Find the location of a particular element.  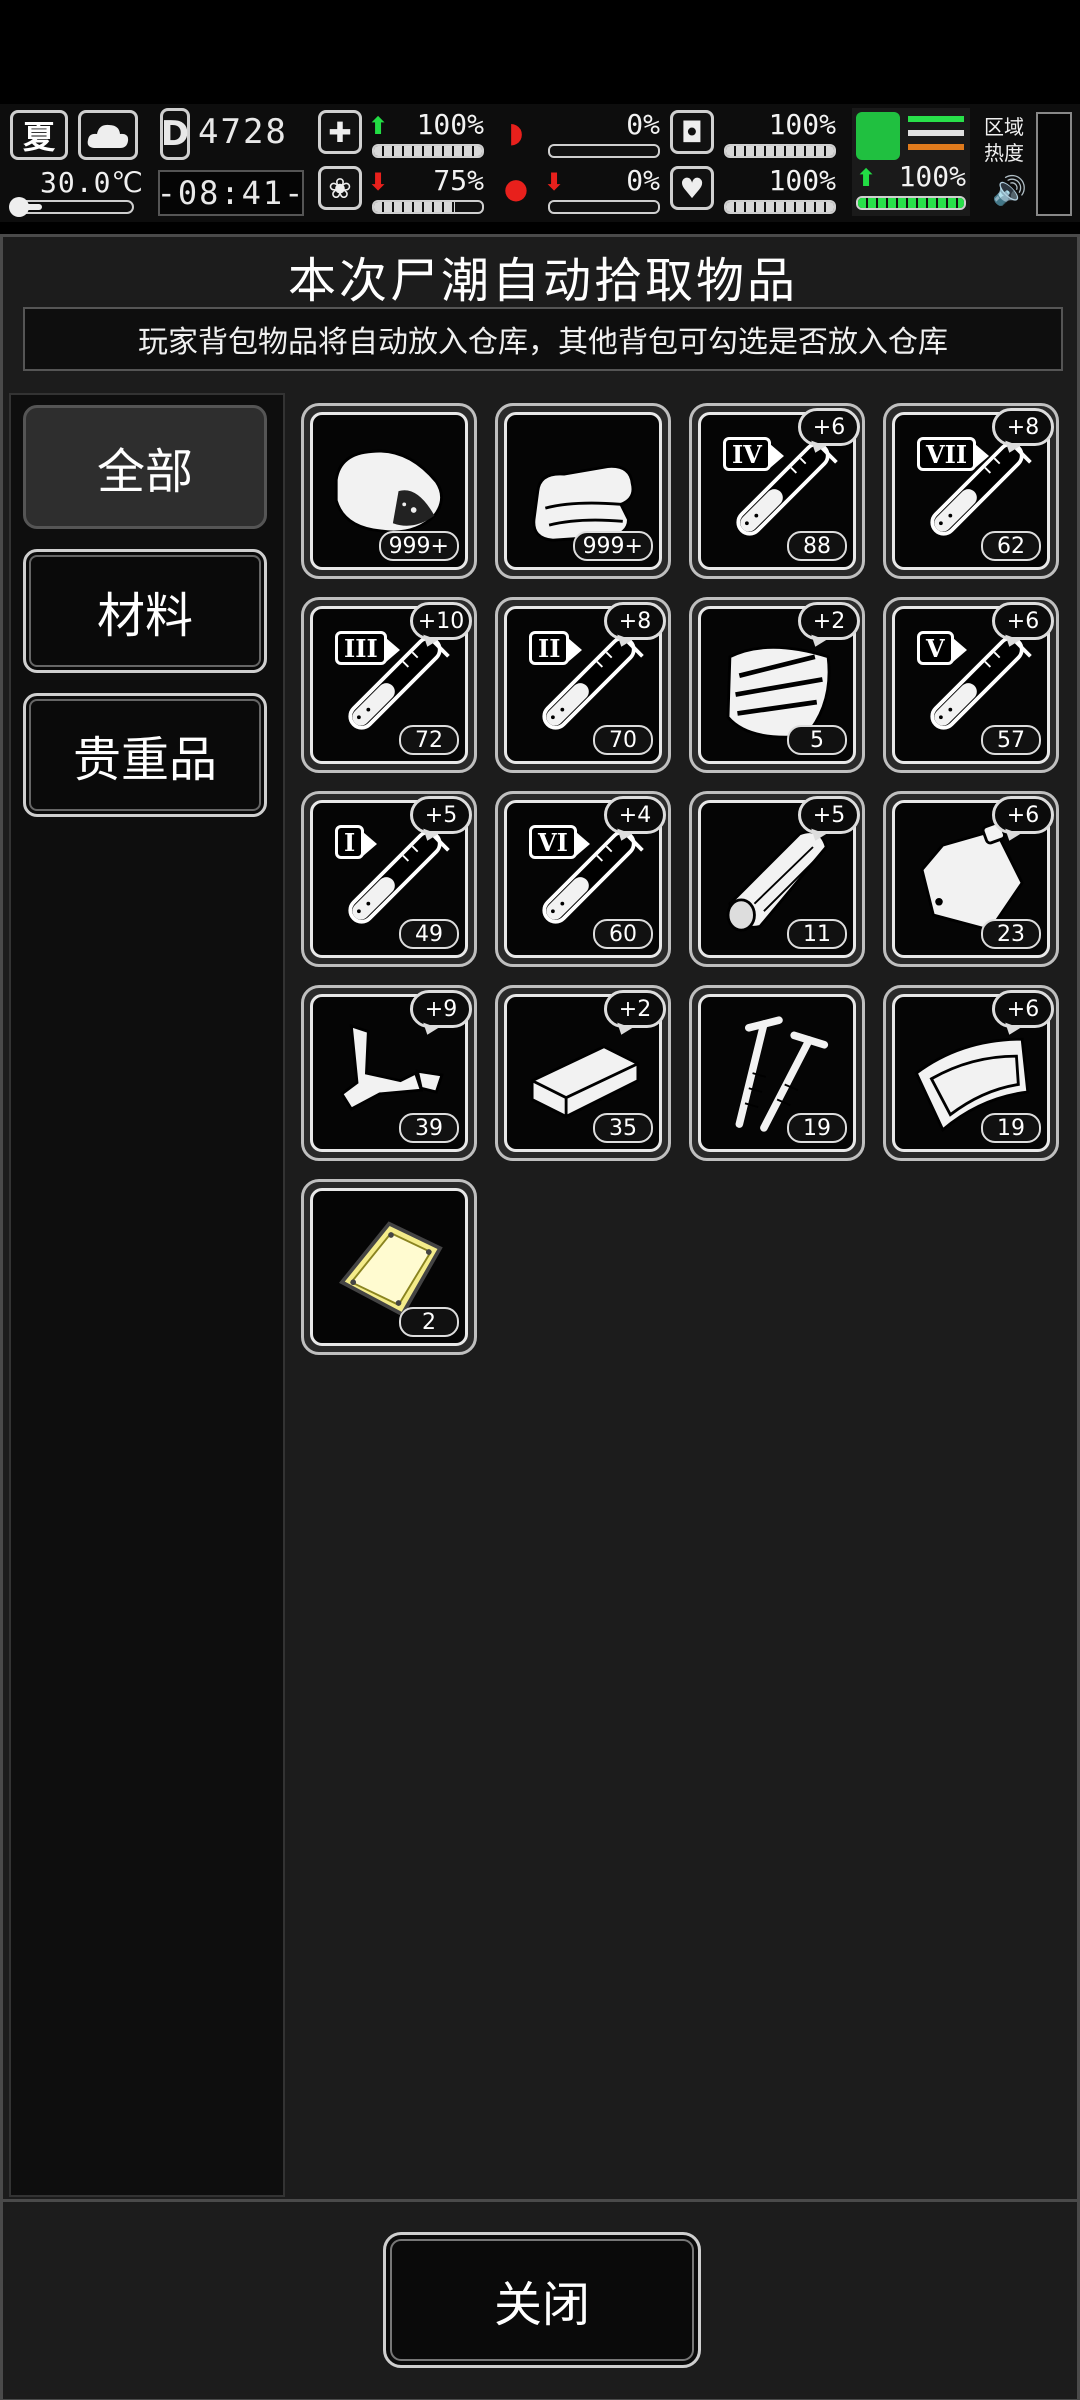

season-label: 夏 is located at coordinates (38, 137).